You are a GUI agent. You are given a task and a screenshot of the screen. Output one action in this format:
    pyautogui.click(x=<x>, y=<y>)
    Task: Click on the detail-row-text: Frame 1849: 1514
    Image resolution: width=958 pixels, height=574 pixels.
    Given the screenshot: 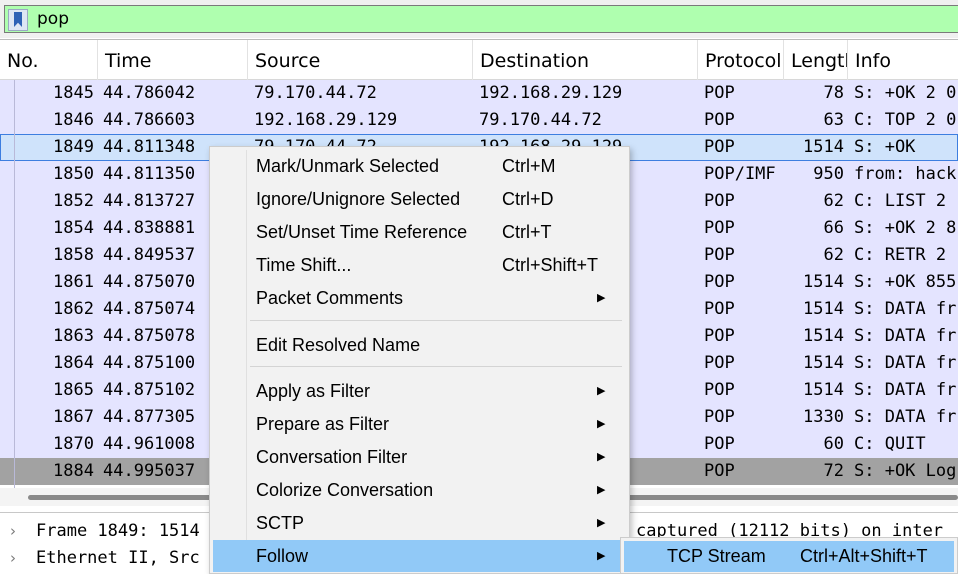 What is the action you would take?
    pyautogui.click(x=118, y=531)
    